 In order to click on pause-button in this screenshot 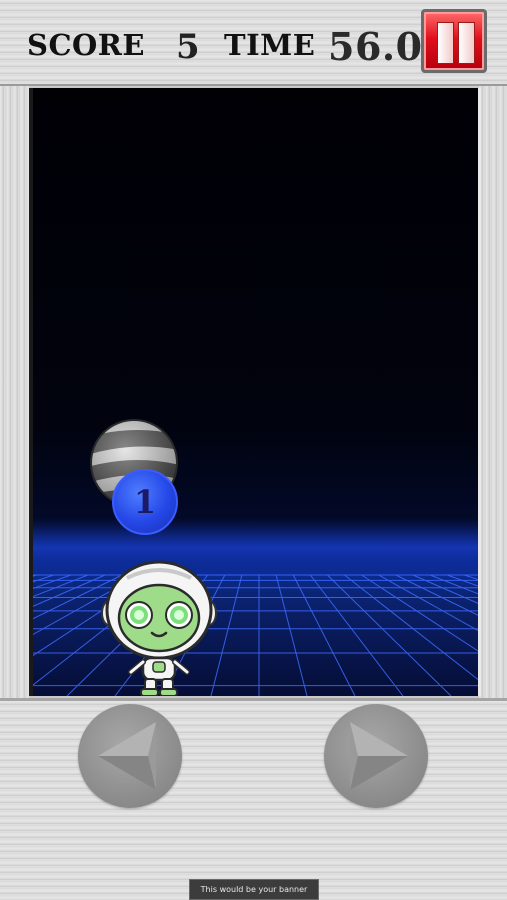, I will do `click(454, 41)`.